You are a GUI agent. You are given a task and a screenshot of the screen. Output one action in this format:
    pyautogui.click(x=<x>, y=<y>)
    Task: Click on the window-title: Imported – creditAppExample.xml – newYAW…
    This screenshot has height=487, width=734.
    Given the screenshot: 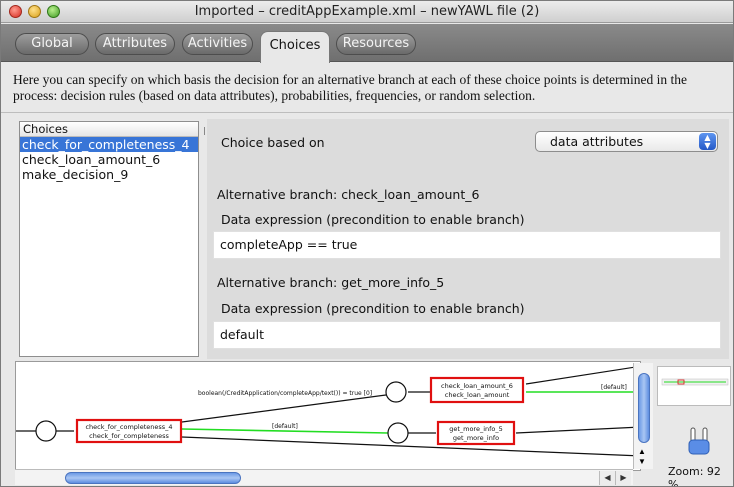 What is the action you would take?
    pyautogui.click(x=367, y=11)
    